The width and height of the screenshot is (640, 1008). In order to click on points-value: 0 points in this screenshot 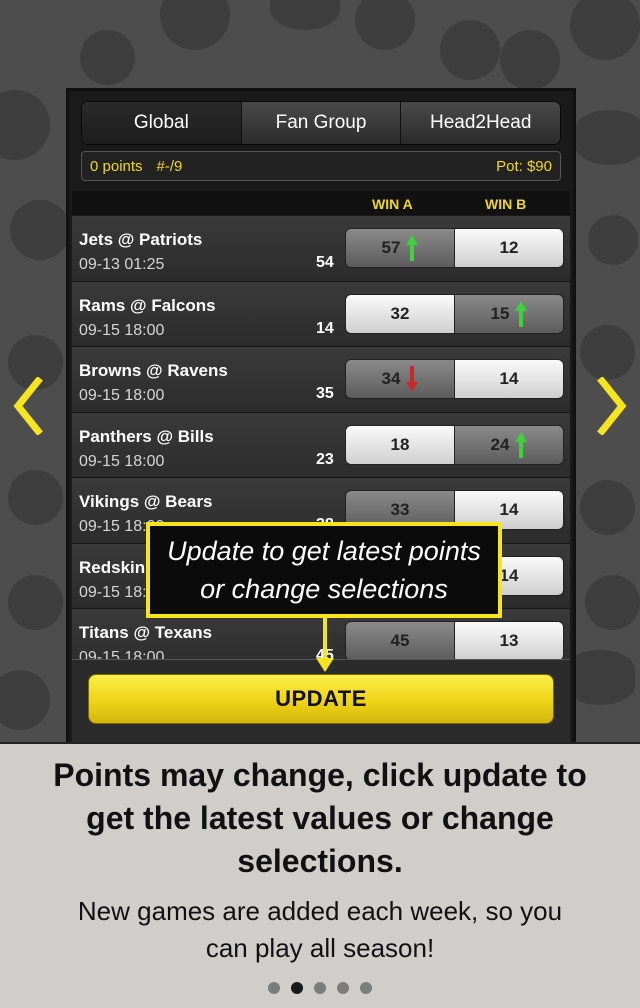, I will do `click(116, 166)`.